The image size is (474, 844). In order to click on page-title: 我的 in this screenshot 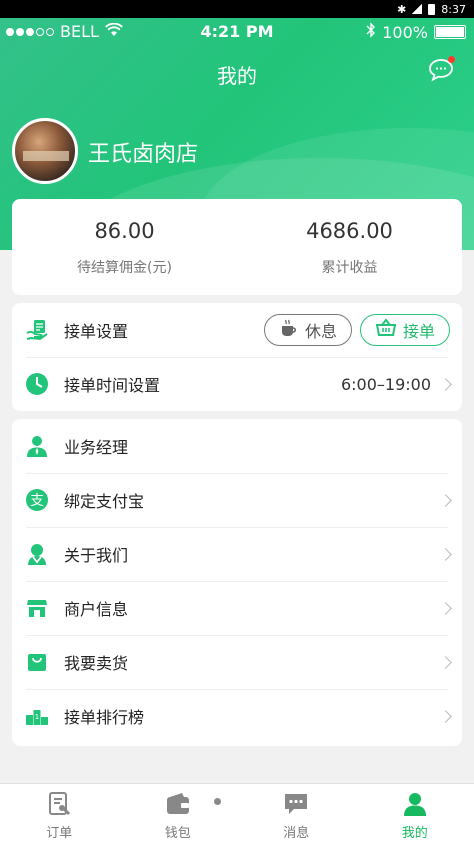, I will do `click(237, 76)`.